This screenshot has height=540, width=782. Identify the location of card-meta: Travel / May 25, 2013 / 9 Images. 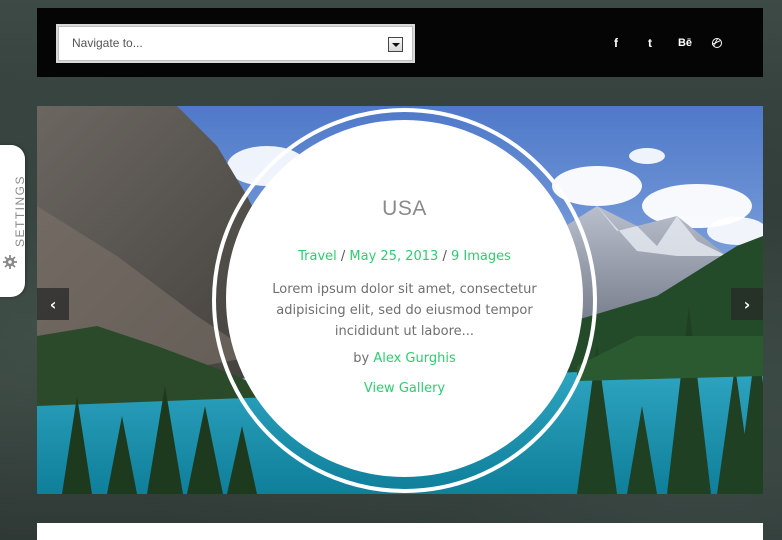
(404, 256).